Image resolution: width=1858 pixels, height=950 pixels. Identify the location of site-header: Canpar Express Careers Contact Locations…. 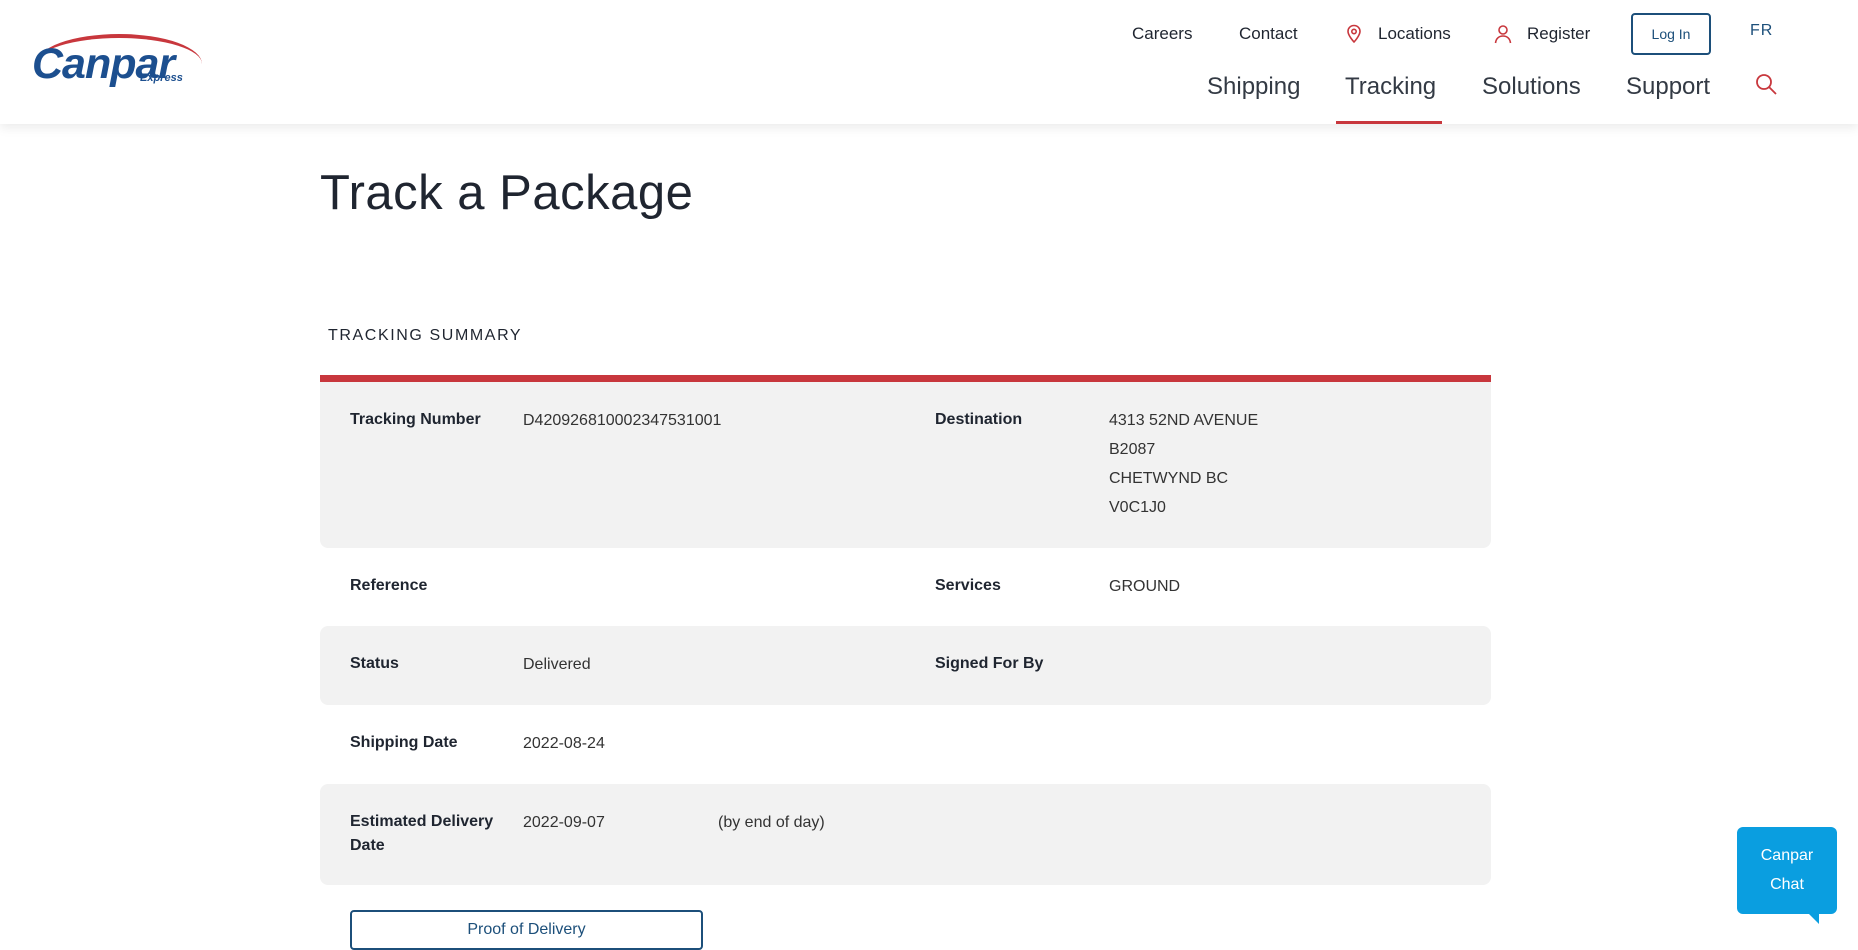
(929, 62).